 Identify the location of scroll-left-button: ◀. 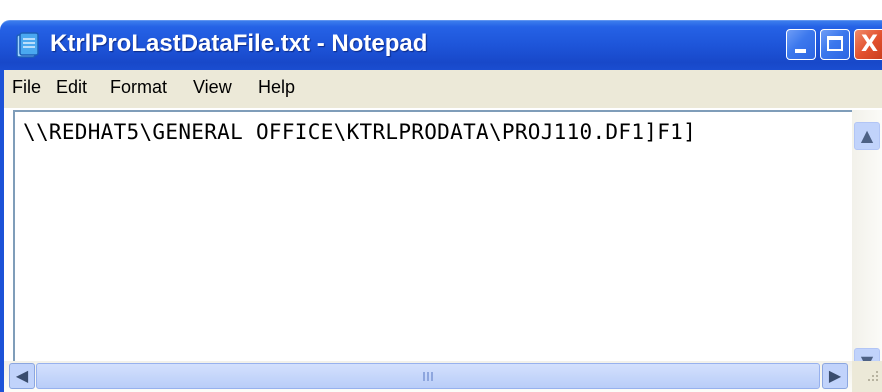
(22, 376).